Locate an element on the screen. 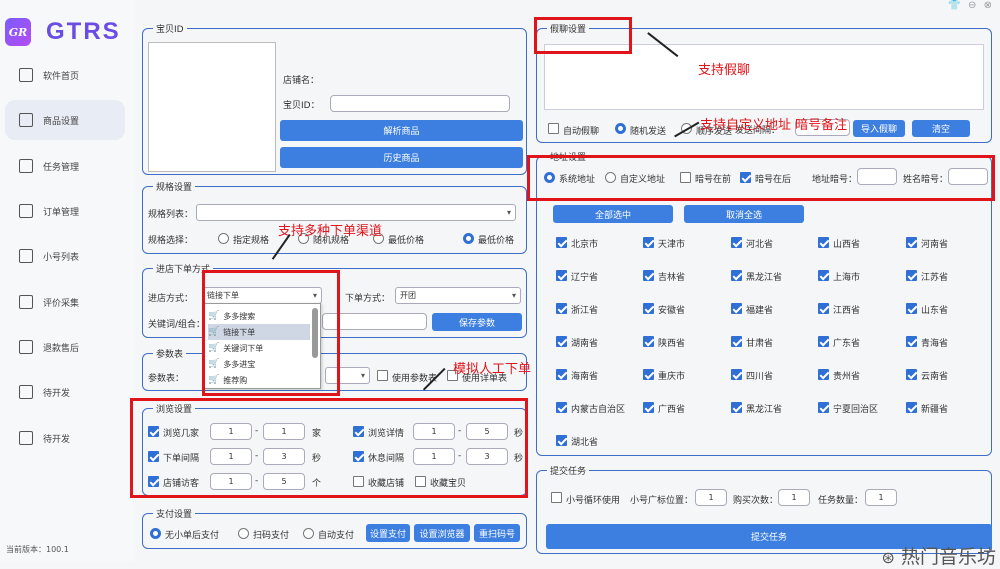  home-icon is located at coordinates (26, 75).